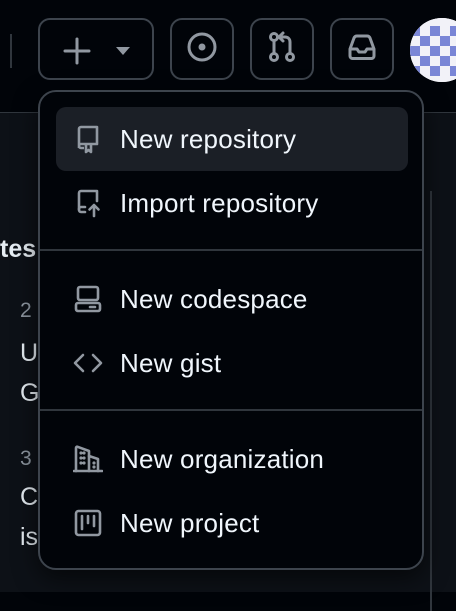 Image resolution: width=456 pixels, height=611 pixels. Describe the element at coordinates (29, 497) in the screenshot. I see `background-line: C` at that location.